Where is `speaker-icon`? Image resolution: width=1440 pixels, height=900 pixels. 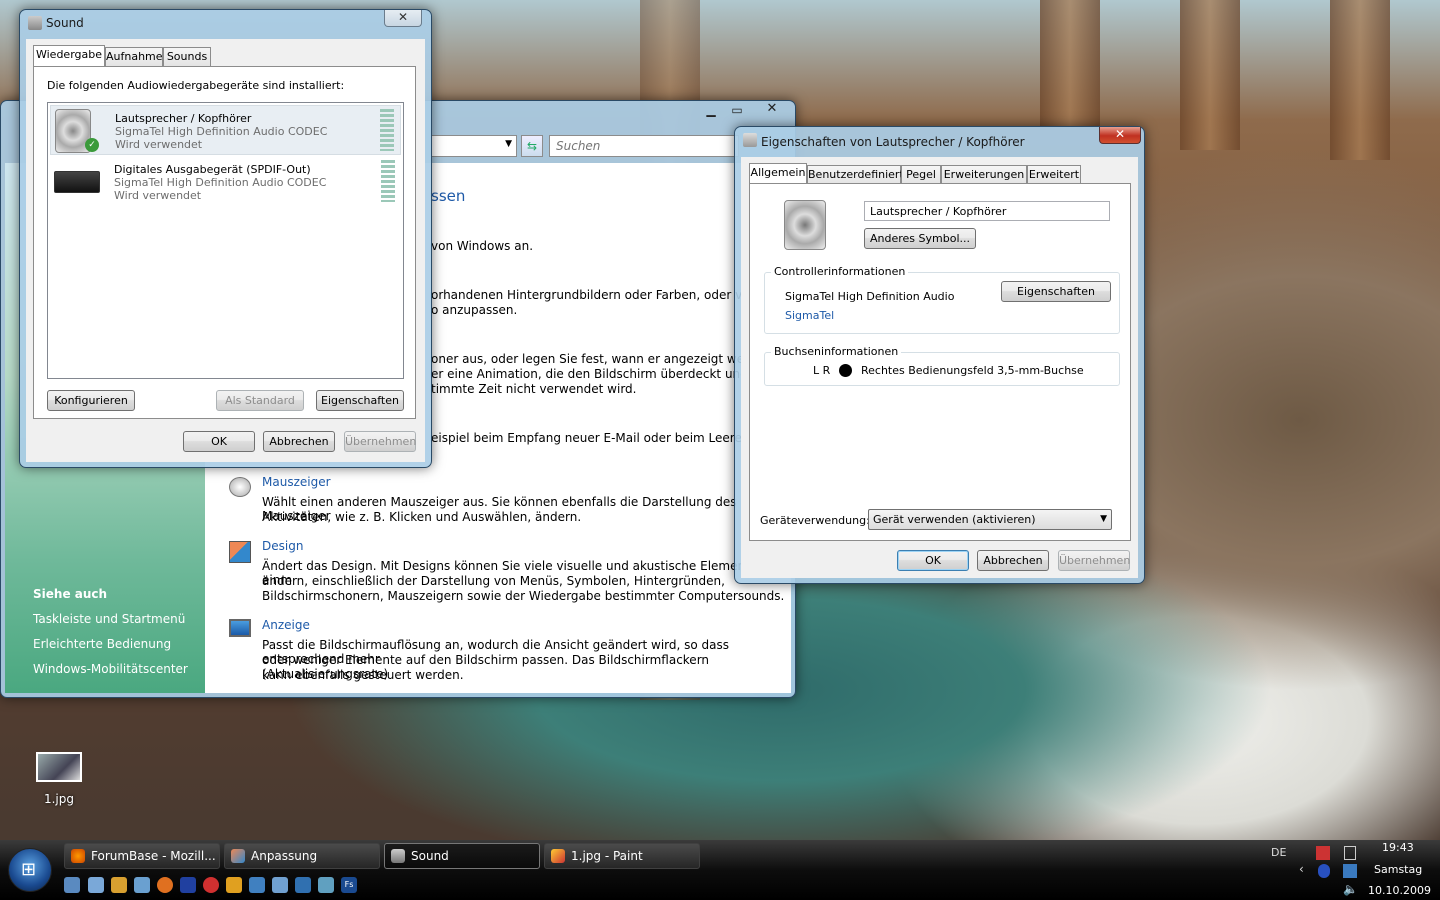 speaker-icon is located at coordinates (750, 140).